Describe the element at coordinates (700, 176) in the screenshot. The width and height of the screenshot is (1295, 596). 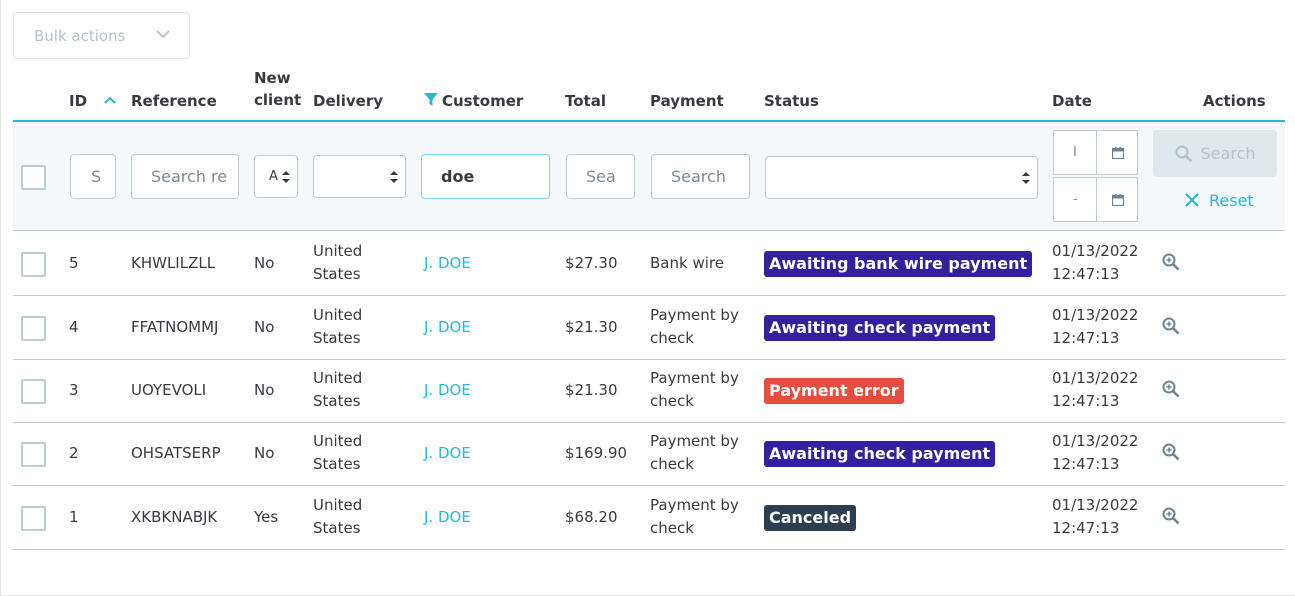
I see `filter-payment-input: Search` at that location.